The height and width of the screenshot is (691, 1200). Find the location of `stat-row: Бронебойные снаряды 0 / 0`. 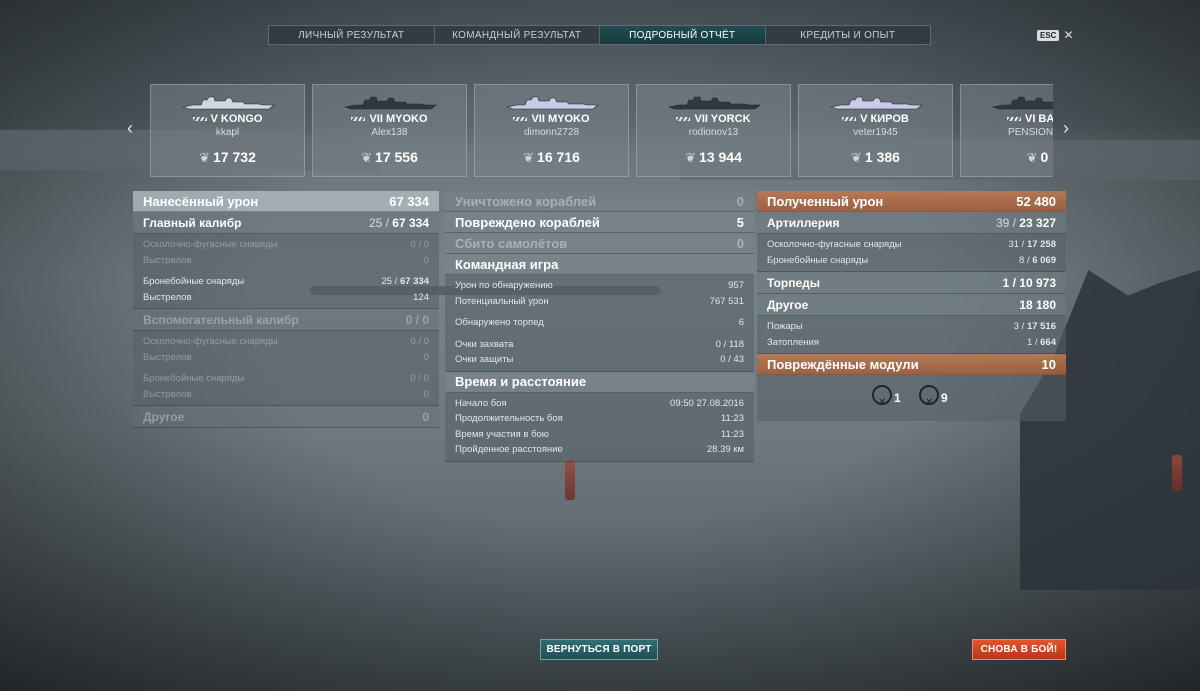

stat-row: Бронебойные снаряды 0 / 0 is located at coordinates (286, 379).